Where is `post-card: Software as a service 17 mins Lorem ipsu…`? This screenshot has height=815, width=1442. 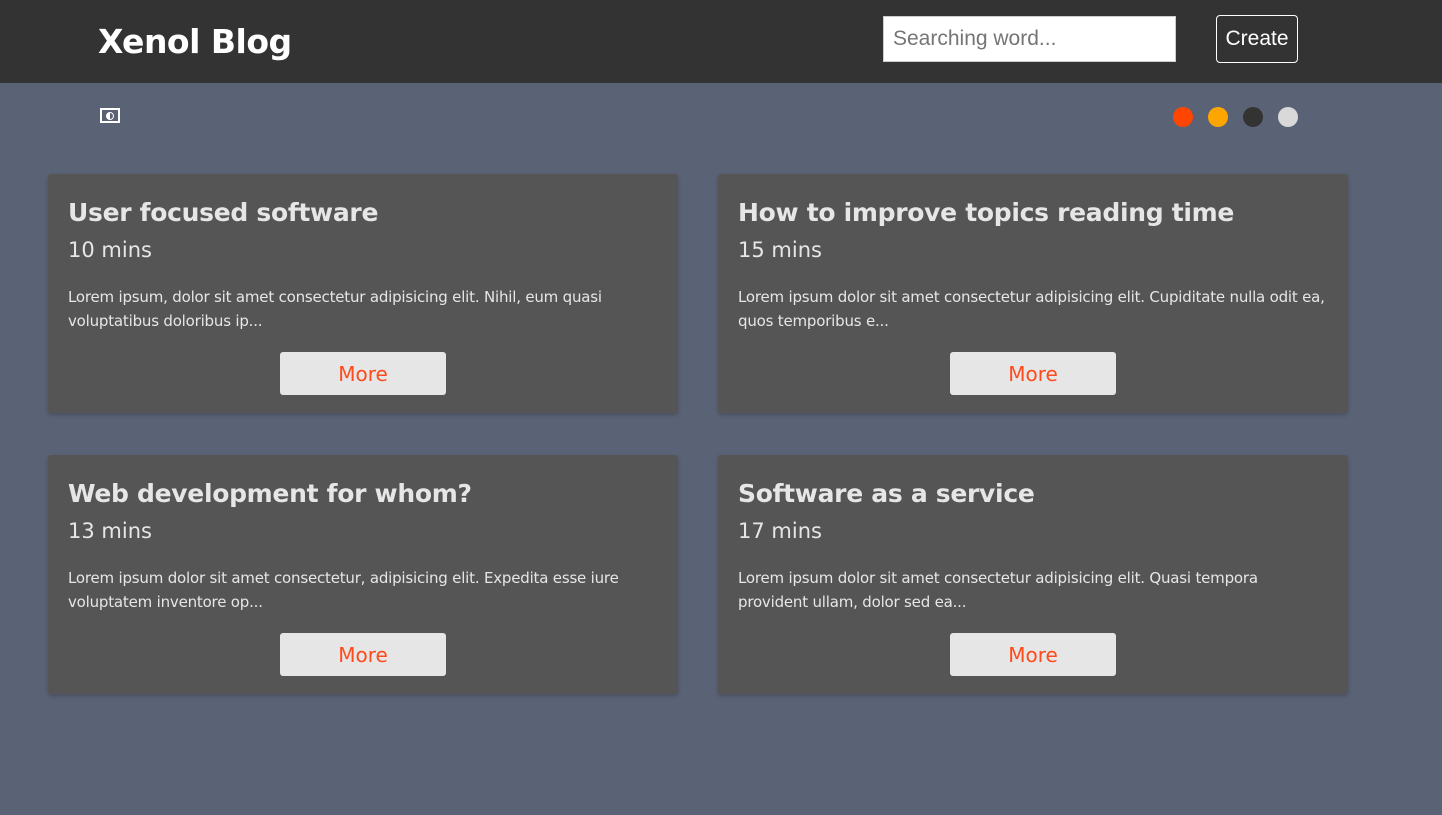
post-card: Software as a service 17 mins Lorem ipsu… is located at coordinates (1033, 574).